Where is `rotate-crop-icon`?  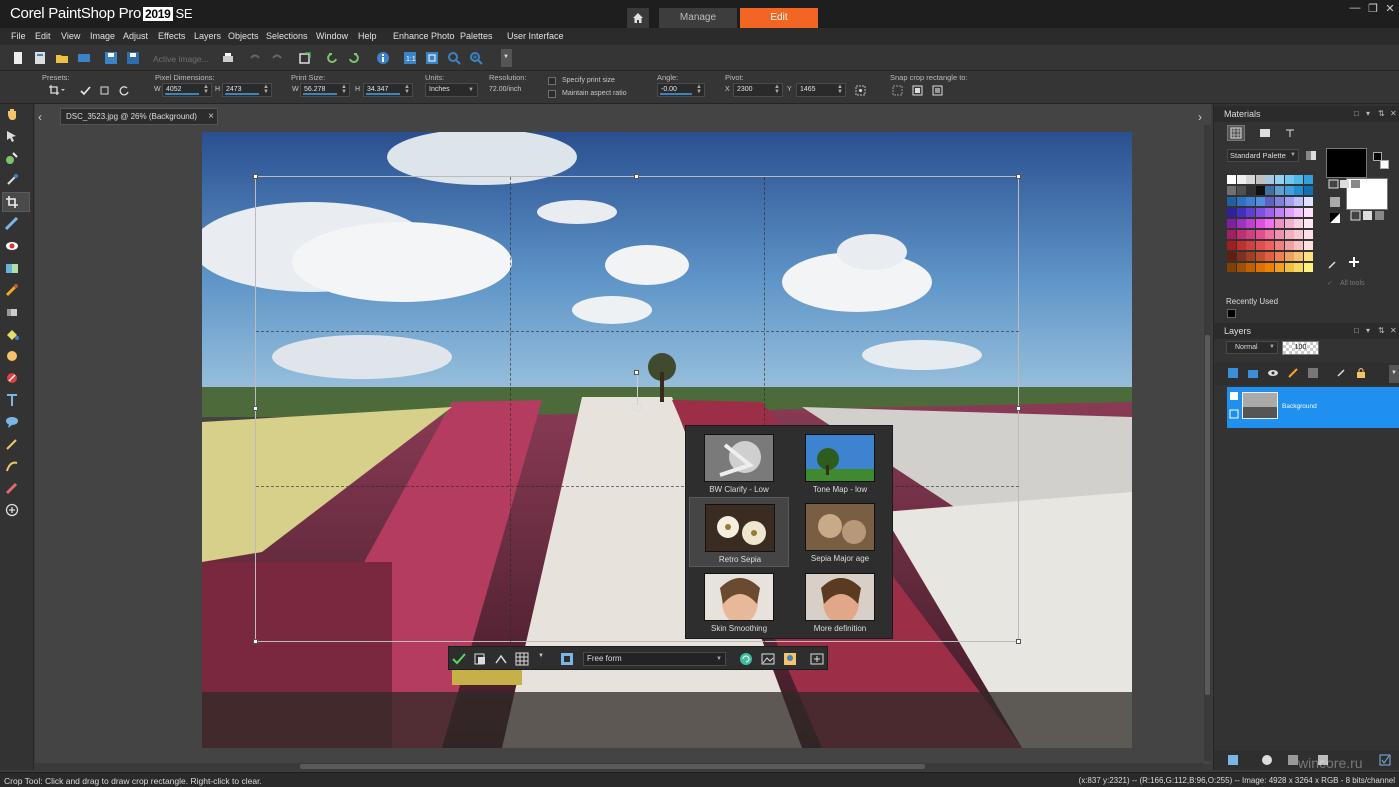
rotate-crop-icon is located at coordinates (746, 659).